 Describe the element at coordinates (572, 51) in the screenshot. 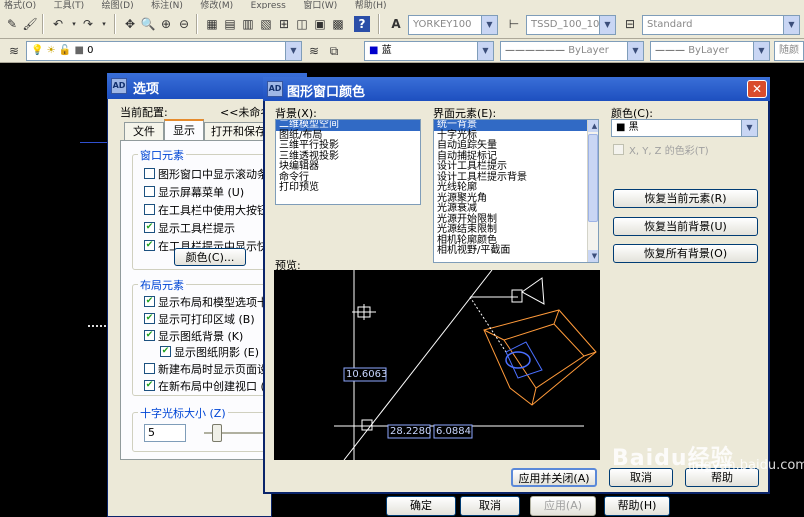

I see `linetype-select: —————— ByLayer ▼` at that location.